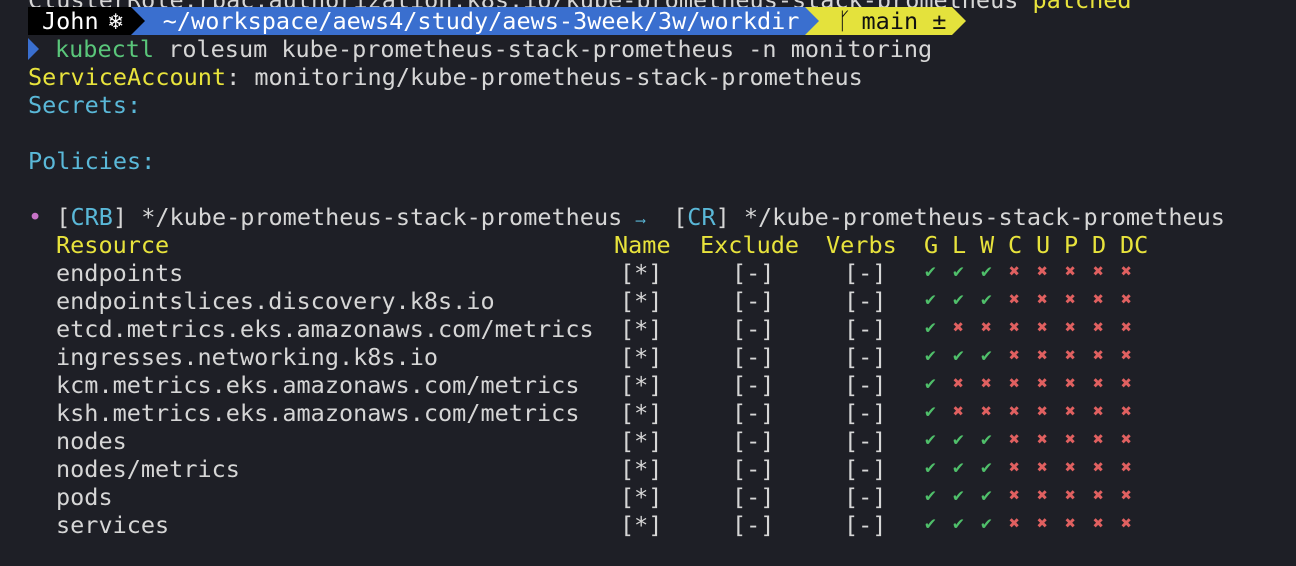  Describe the element at coordinates (91, 217) in the screenshot. I see `crb-tag: CRB` at that location.